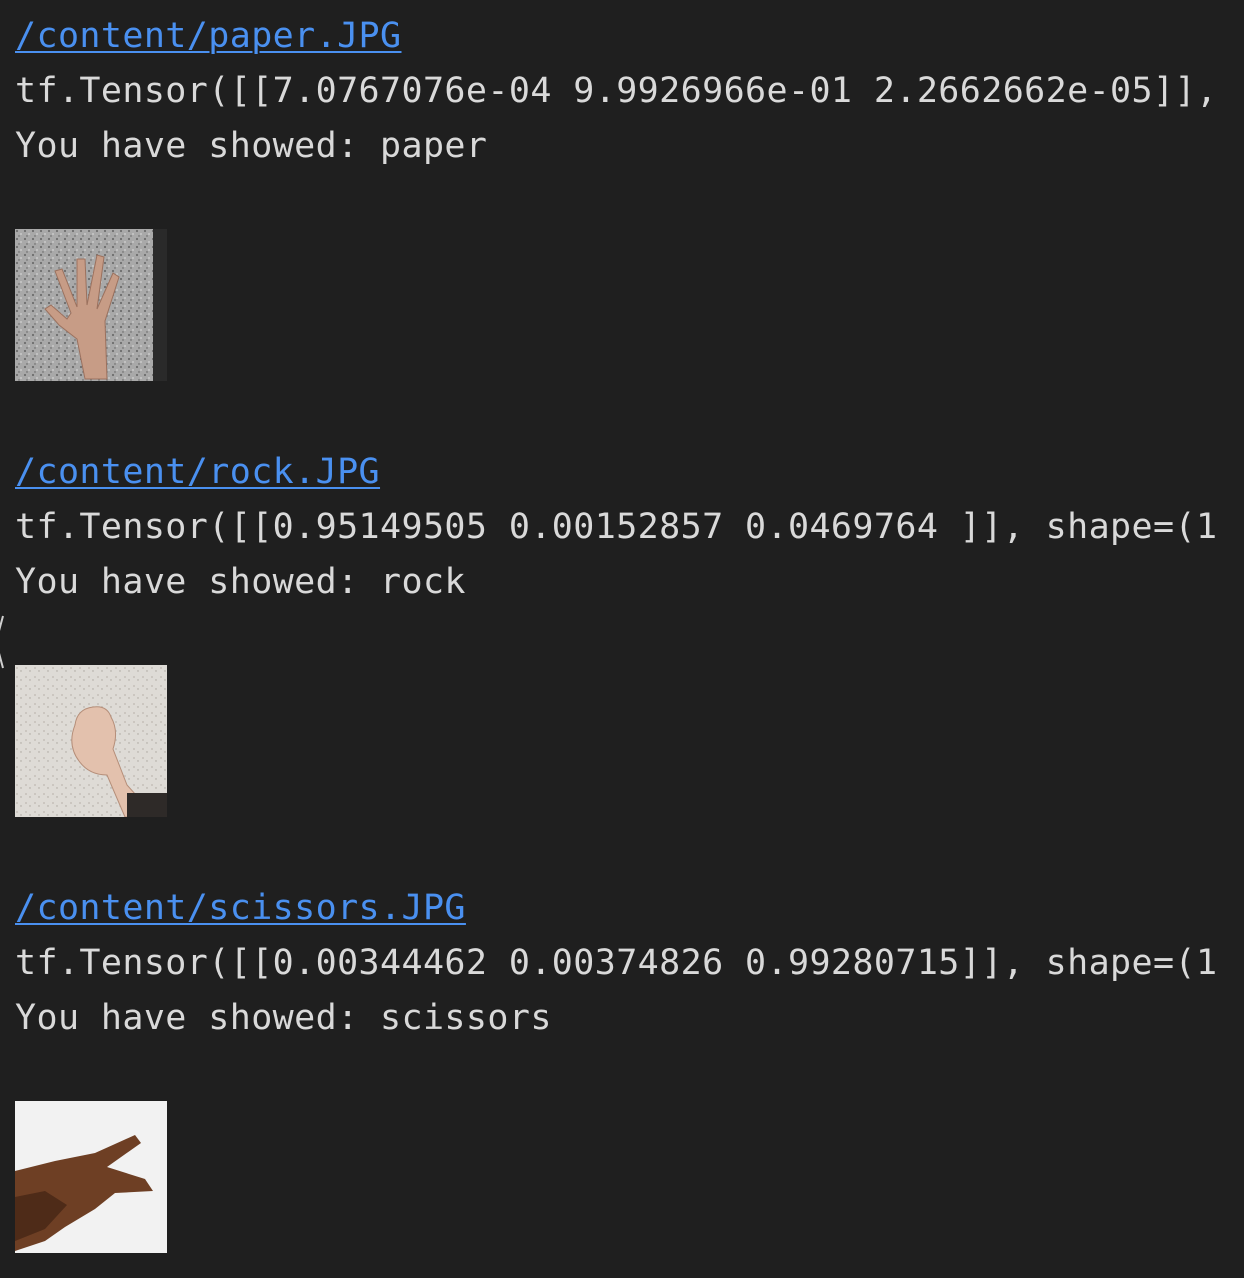  Describe the element at coordinates (240, 582) in the screenshot. I see `prediction-result: You have showed: rock` at that location.